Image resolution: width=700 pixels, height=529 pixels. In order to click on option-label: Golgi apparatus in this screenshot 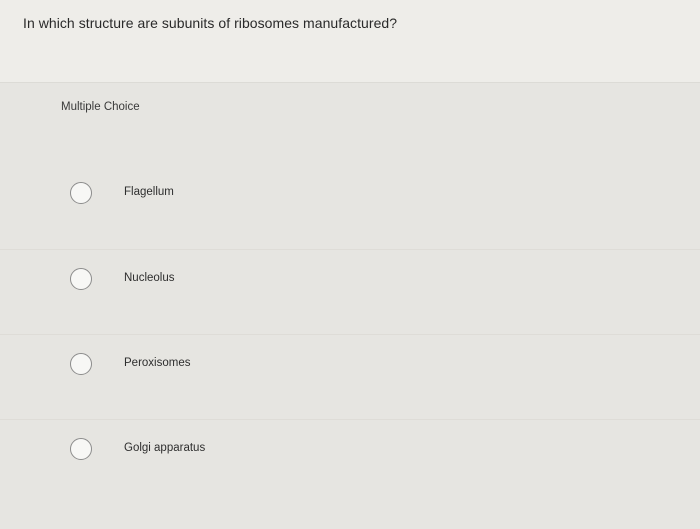, I will do `click(165, 448)`.